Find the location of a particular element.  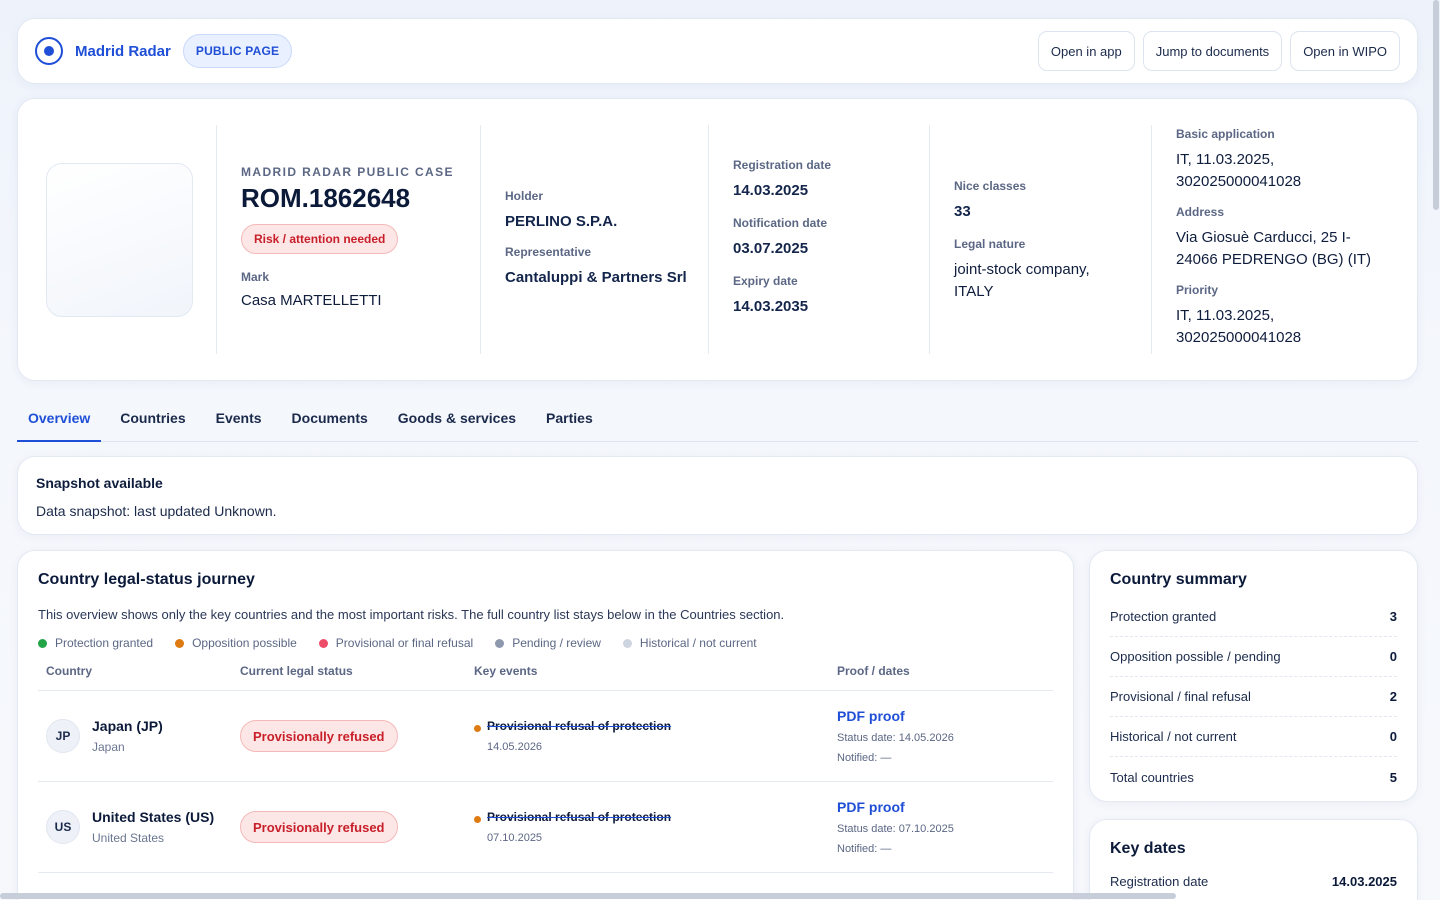

light-gray-dot-icon is located at coordinates (627, 643).